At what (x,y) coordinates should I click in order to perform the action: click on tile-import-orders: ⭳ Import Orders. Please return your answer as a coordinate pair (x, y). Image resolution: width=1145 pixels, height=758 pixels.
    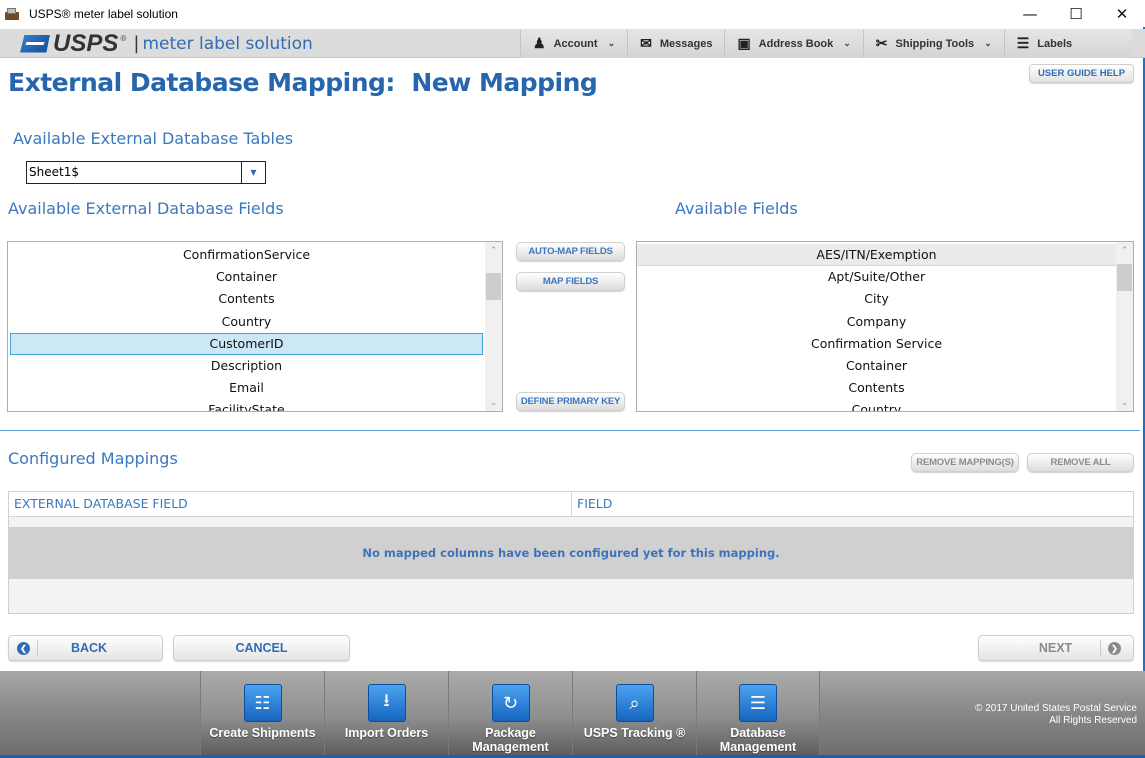
    Looking at the image, I should click on (386, 713).